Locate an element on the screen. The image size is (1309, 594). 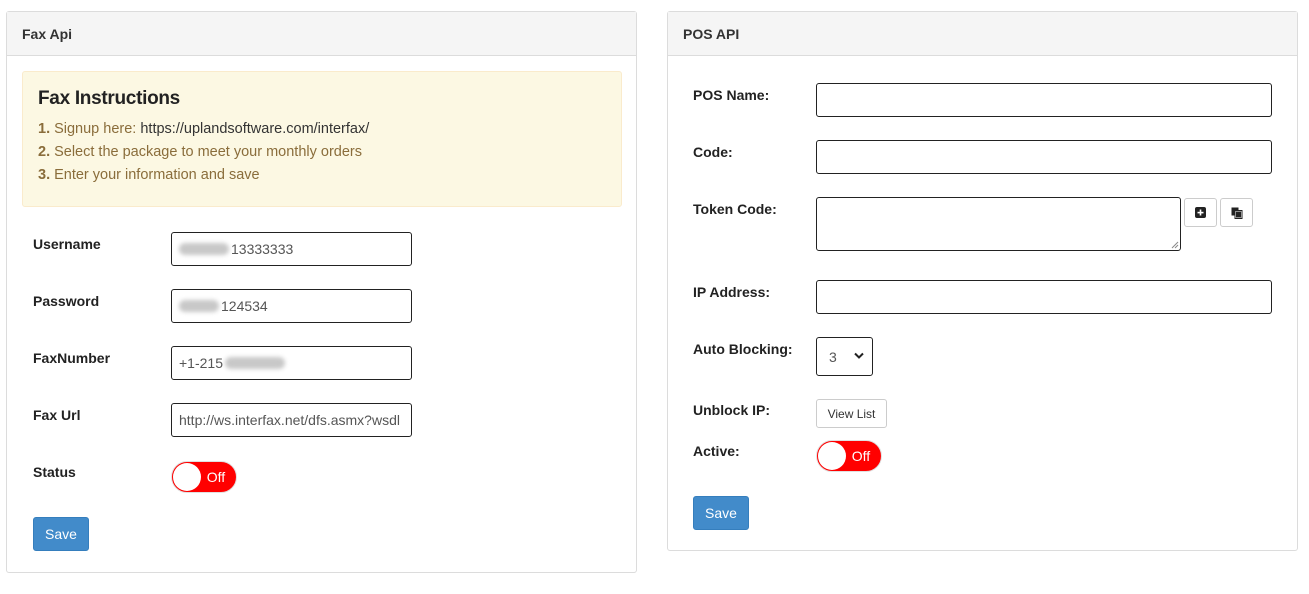
fax-number-label: FaxNumber is located at coordinates (72, 358).